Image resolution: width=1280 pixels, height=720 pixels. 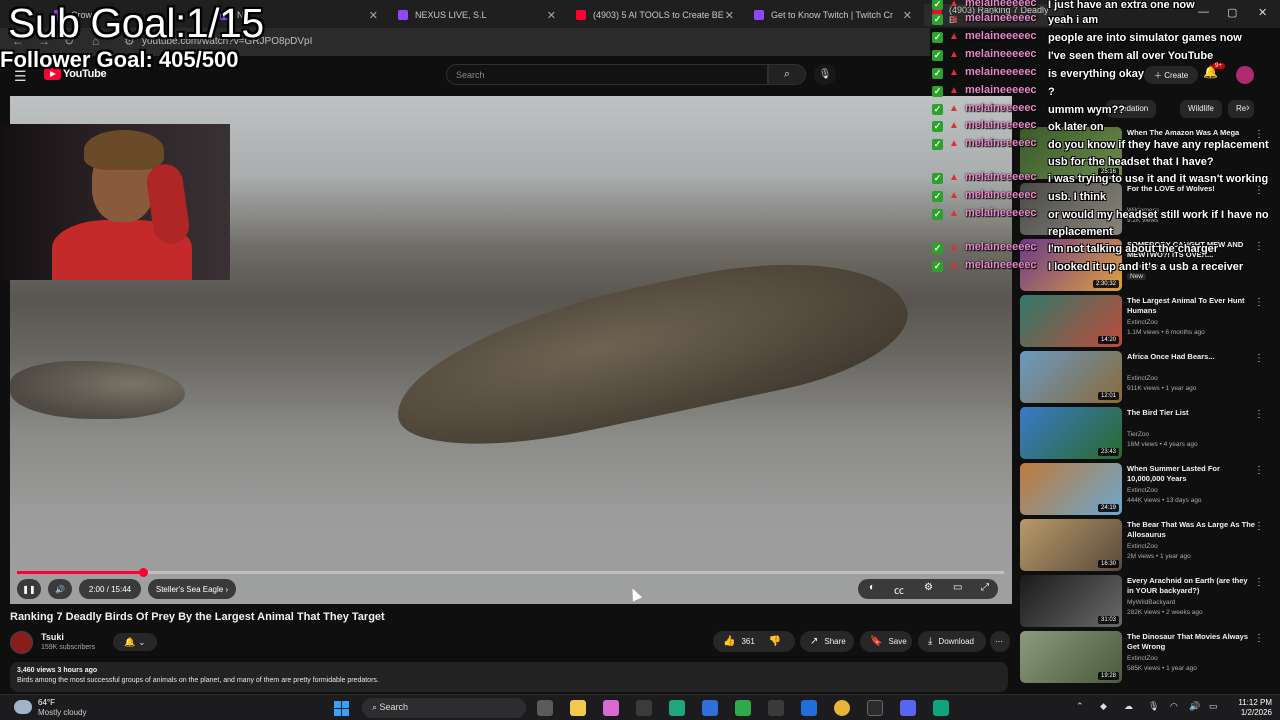 I want to click on vscode-icon, so click(x=710, y=708).